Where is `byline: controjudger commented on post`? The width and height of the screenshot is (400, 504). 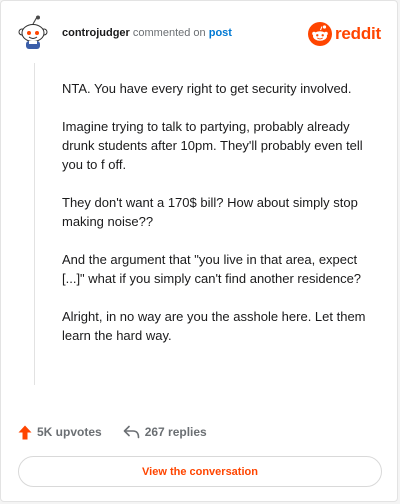 byline: controjudger commented on post is located at coordinates (147, 33).